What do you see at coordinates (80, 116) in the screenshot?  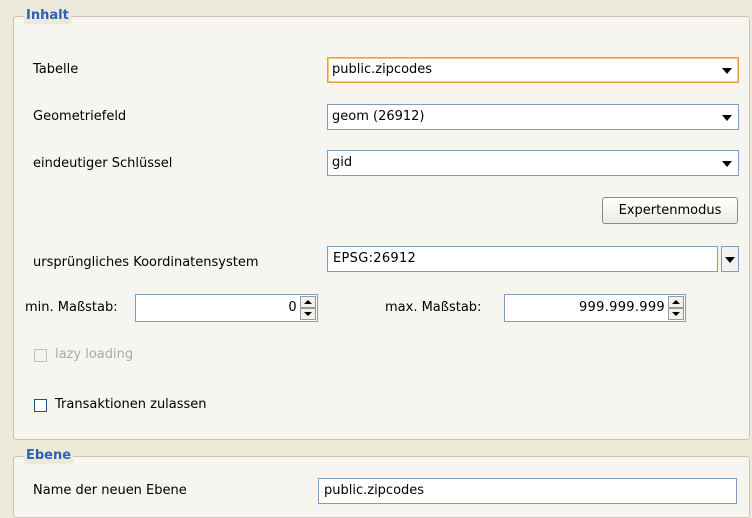 I see `geometry-field-label: Geometriefeld` at bounding box center [80, 116].